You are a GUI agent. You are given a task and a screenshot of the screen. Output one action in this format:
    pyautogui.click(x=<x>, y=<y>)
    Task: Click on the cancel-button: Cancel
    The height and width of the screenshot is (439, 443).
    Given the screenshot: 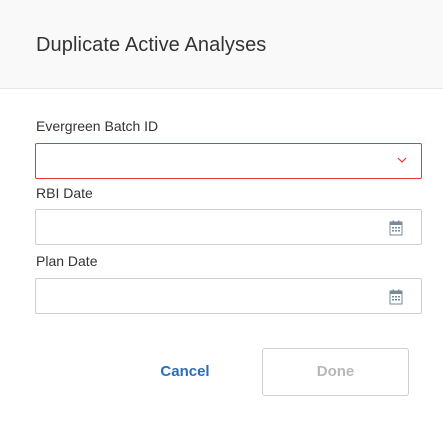 What is the action you would take?
    pyautogui.click(x=185, y=372)
    